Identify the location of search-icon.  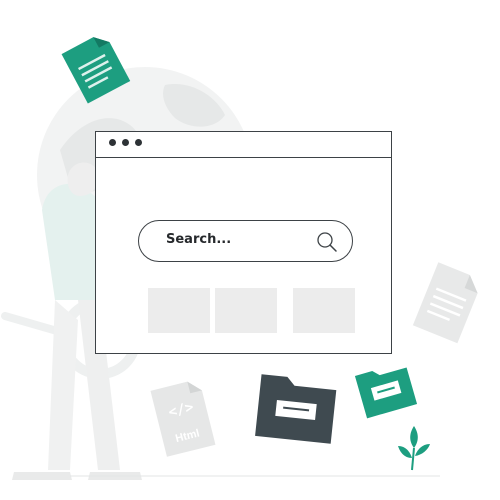
(327, 242).